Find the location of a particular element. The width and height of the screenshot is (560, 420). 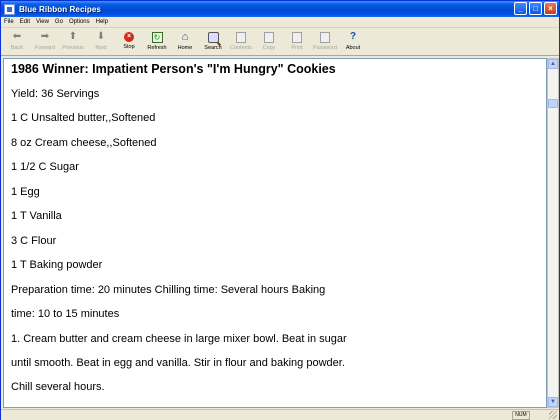

stop-icon: × is located at coordinates (129, 37).